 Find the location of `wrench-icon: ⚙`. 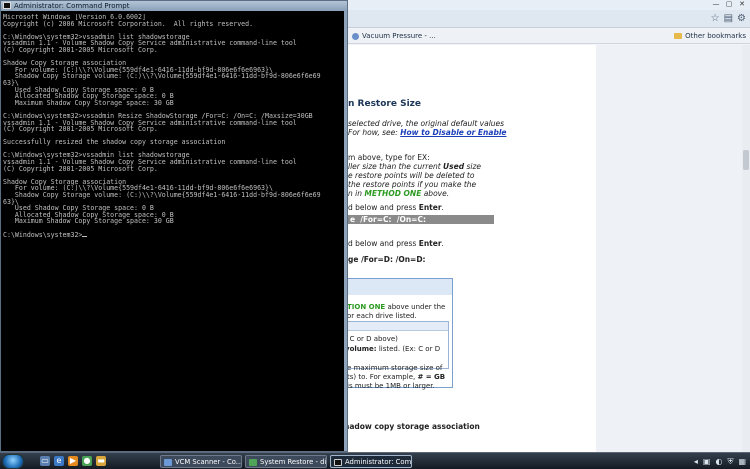

wrench-icon: ⚙ is located at coordinates (741, 19).